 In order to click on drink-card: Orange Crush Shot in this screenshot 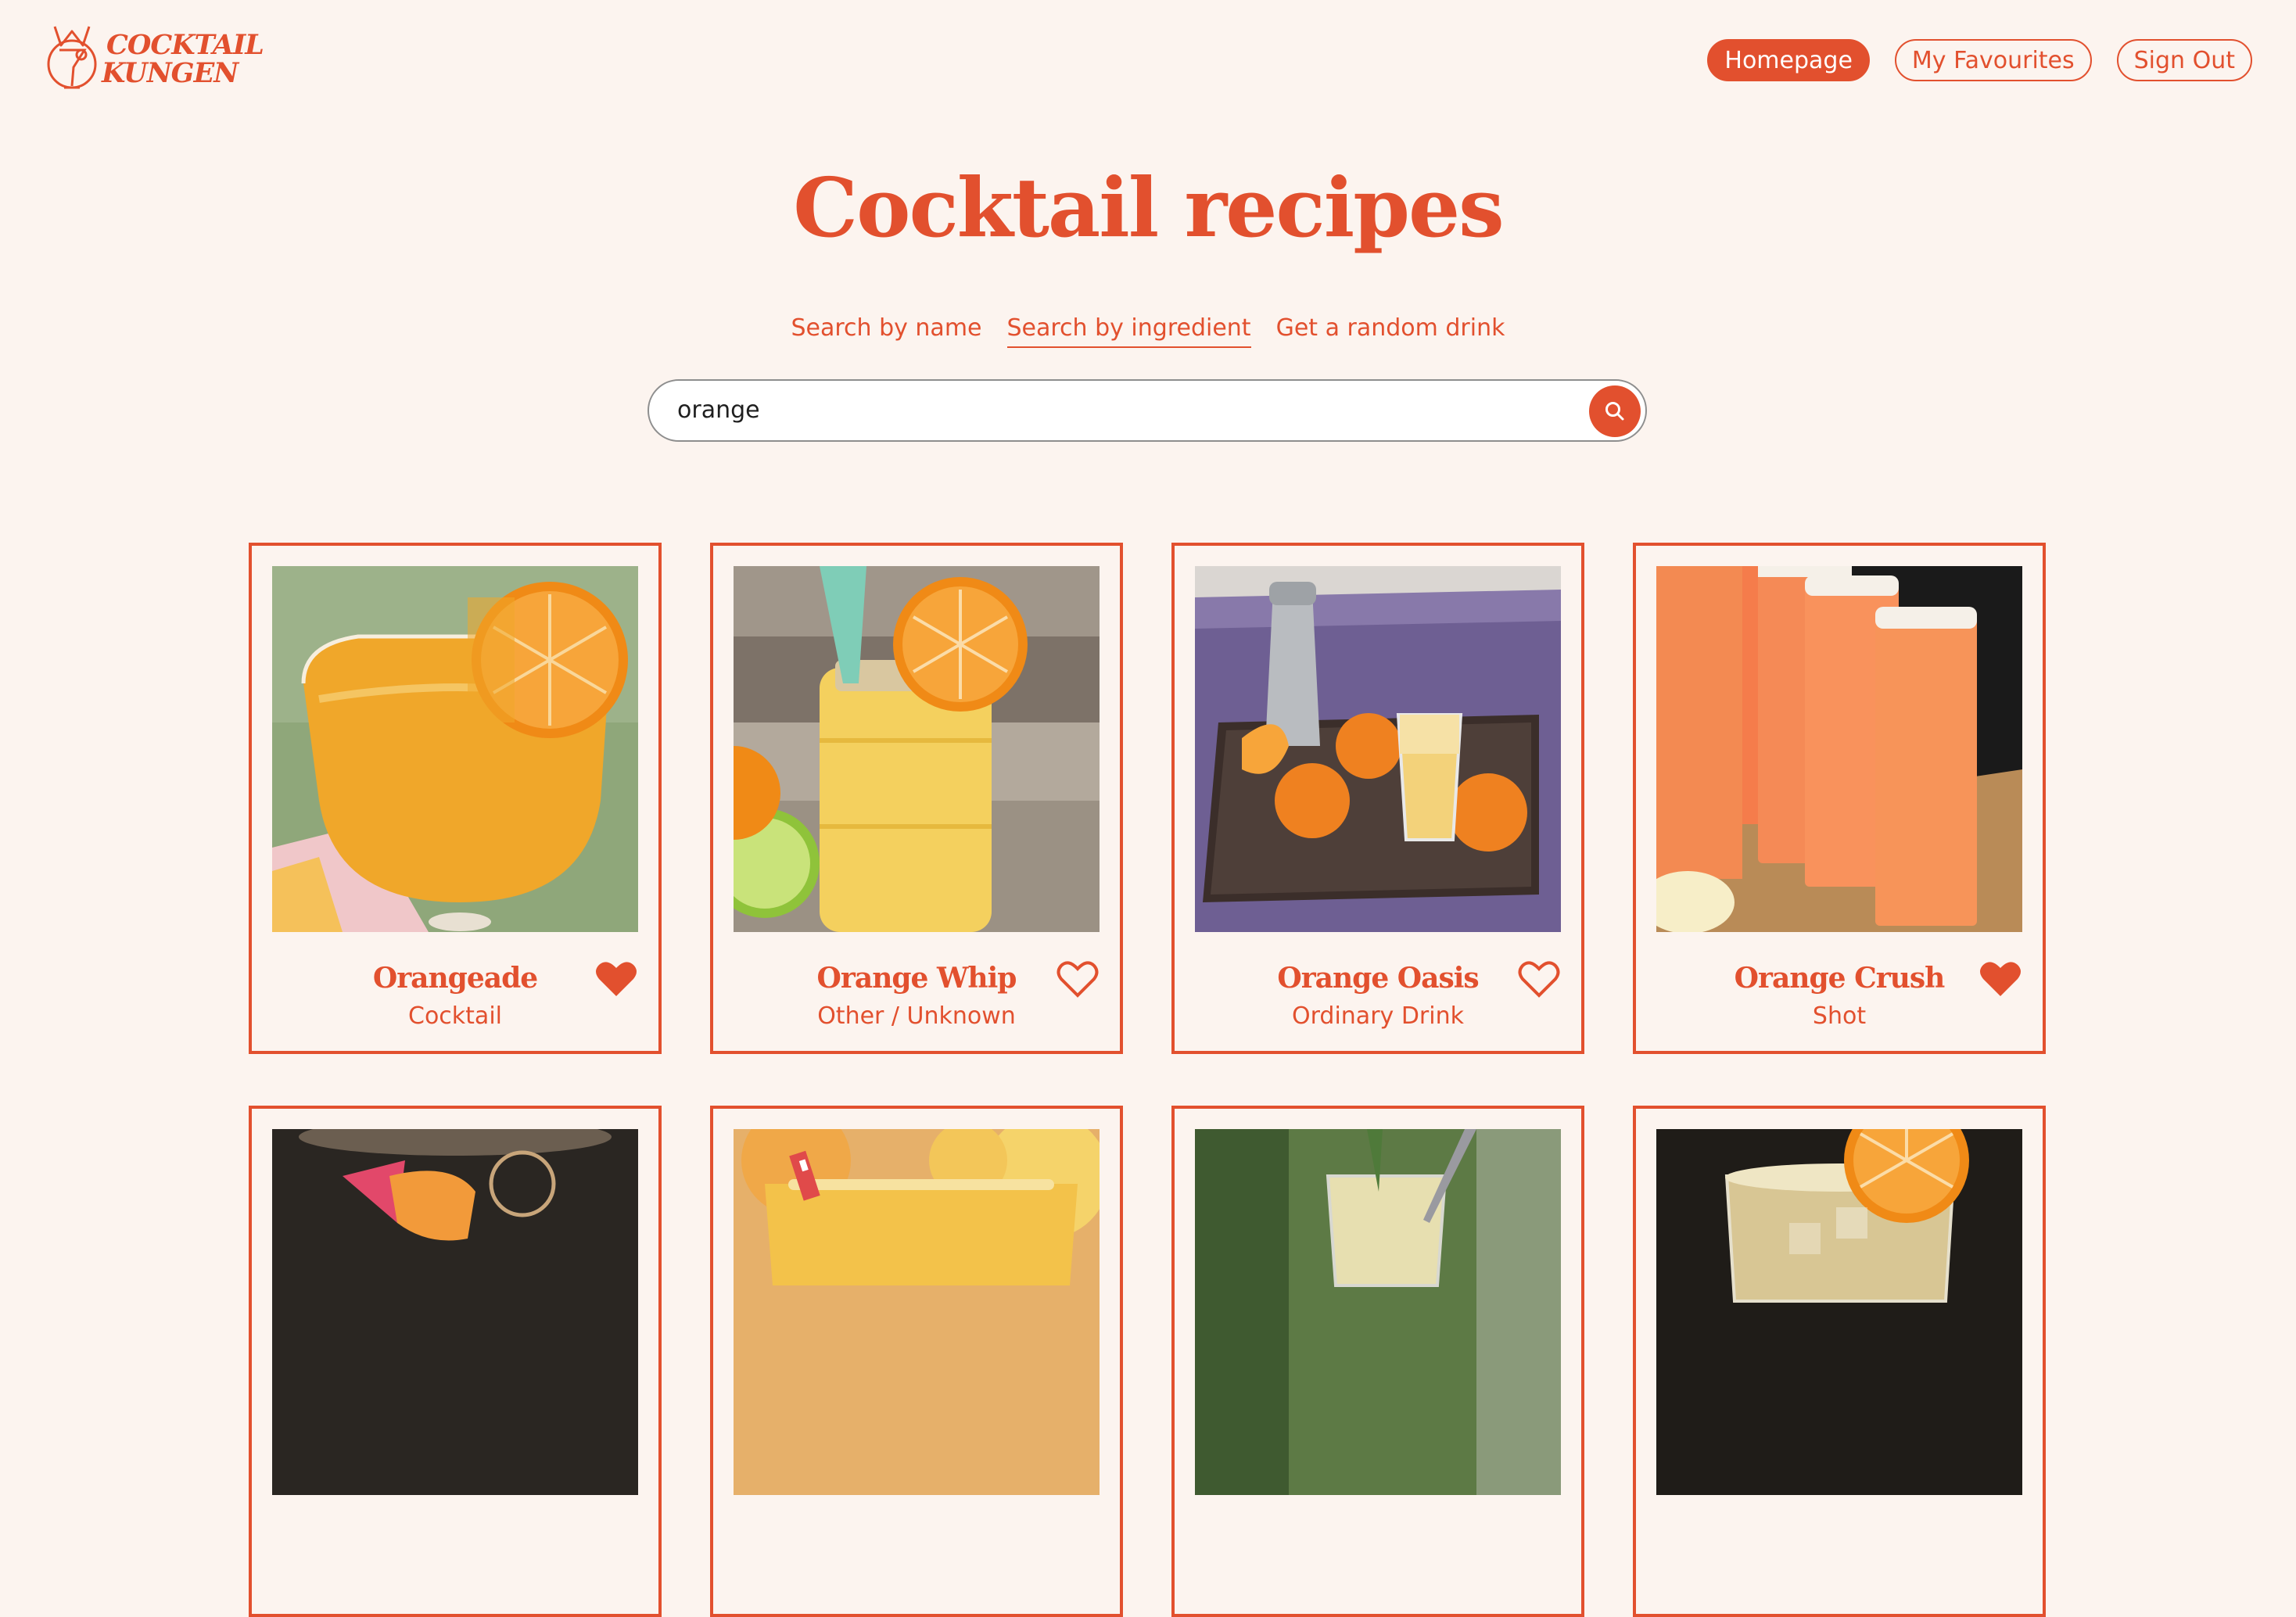, I will do `click(1839, 798)`.